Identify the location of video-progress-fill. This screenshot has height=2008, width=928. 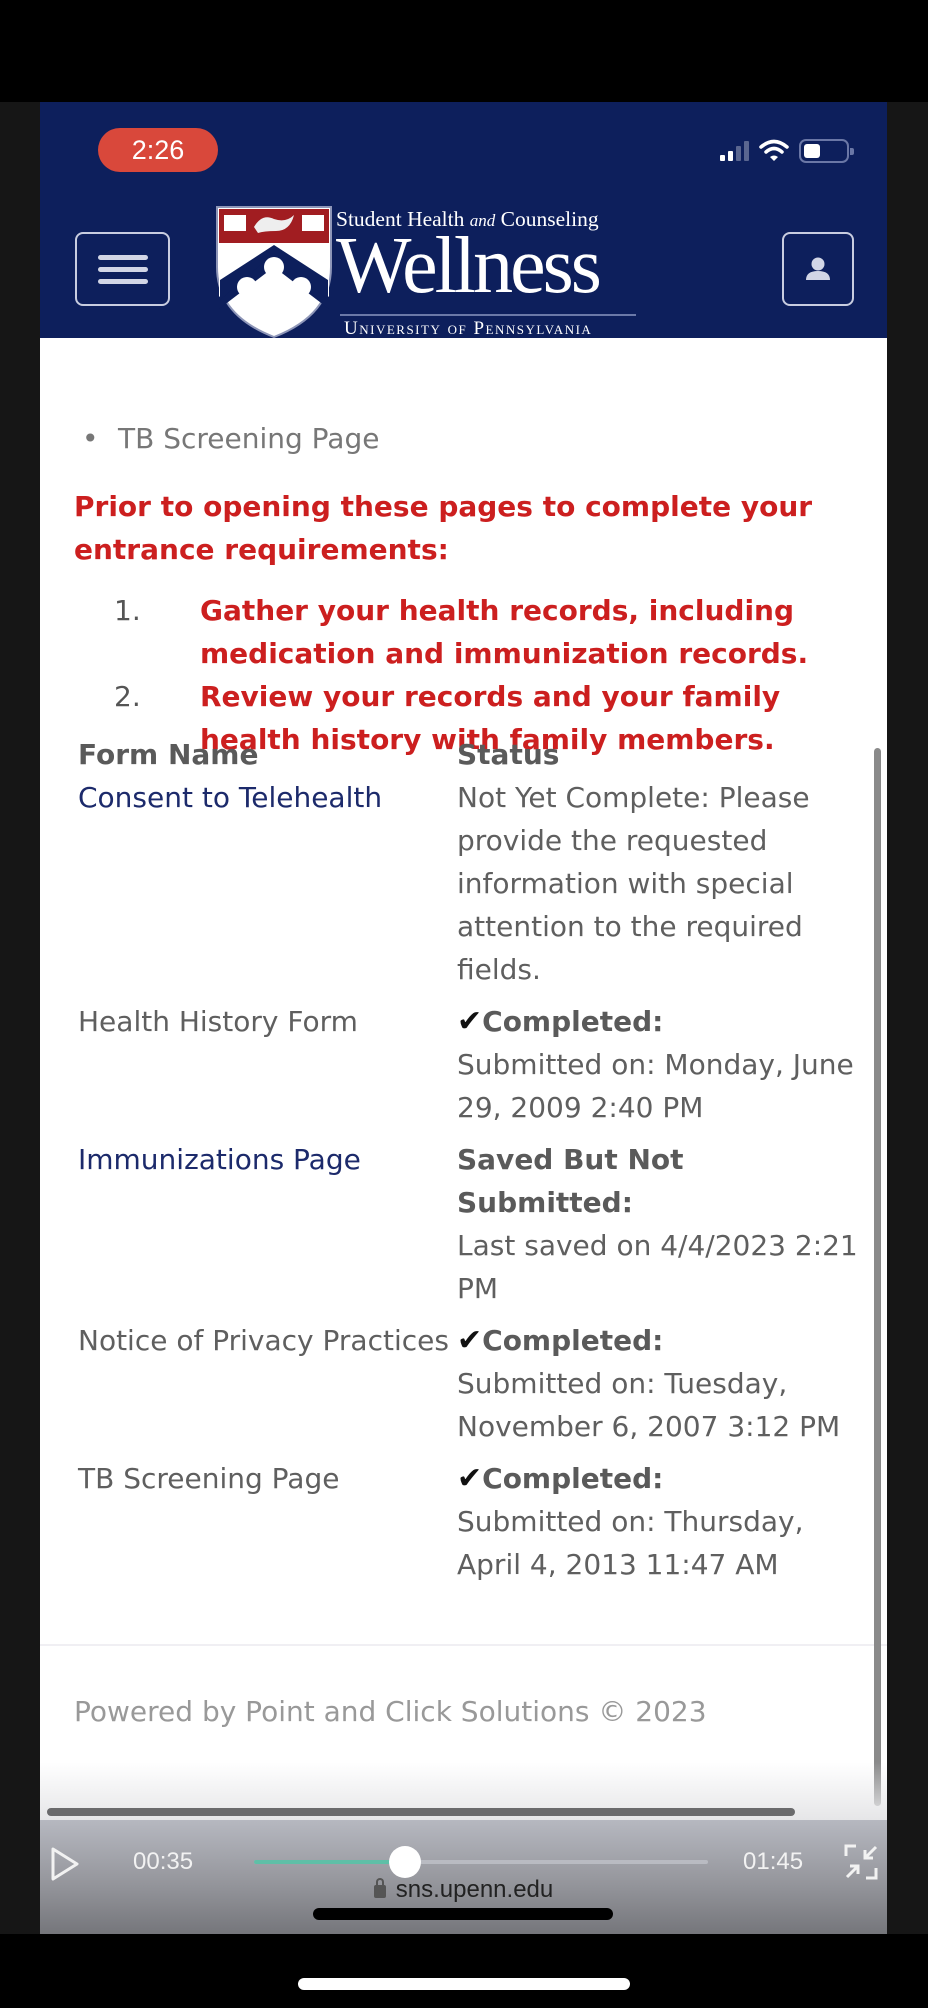
(330, 1862).